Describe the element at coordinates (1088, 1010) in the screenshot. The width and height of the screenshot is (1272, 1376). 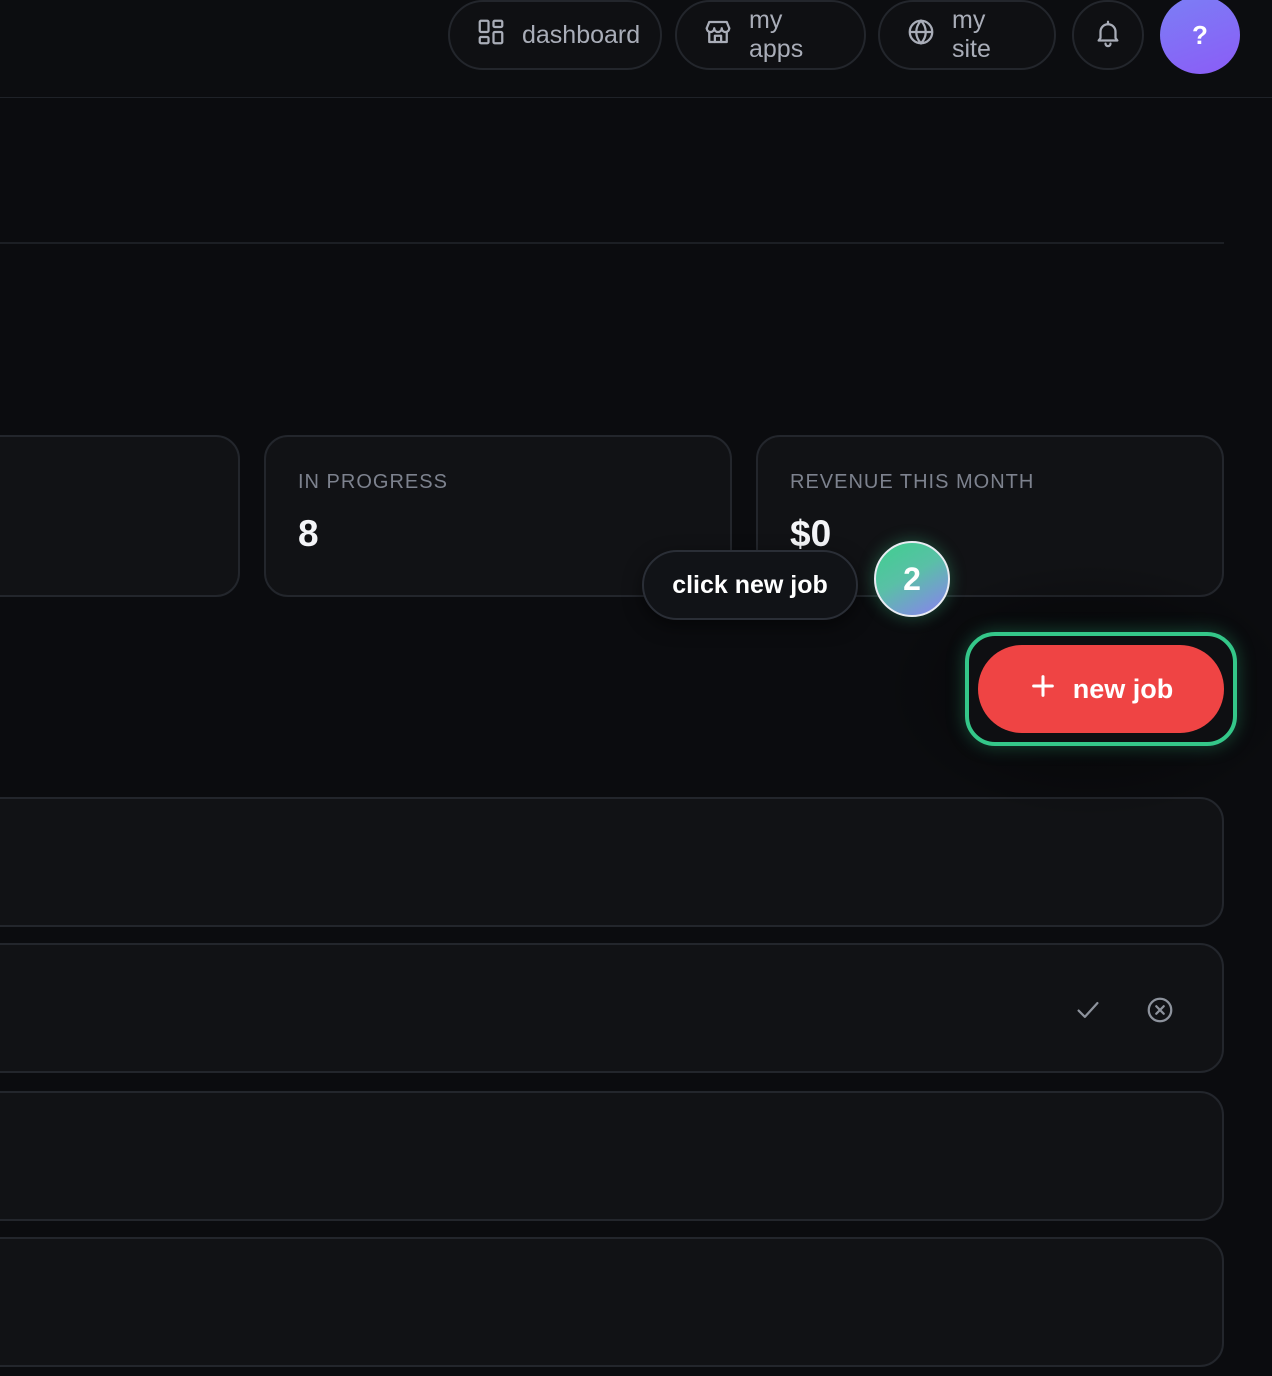
I see `check-icon` at that location.